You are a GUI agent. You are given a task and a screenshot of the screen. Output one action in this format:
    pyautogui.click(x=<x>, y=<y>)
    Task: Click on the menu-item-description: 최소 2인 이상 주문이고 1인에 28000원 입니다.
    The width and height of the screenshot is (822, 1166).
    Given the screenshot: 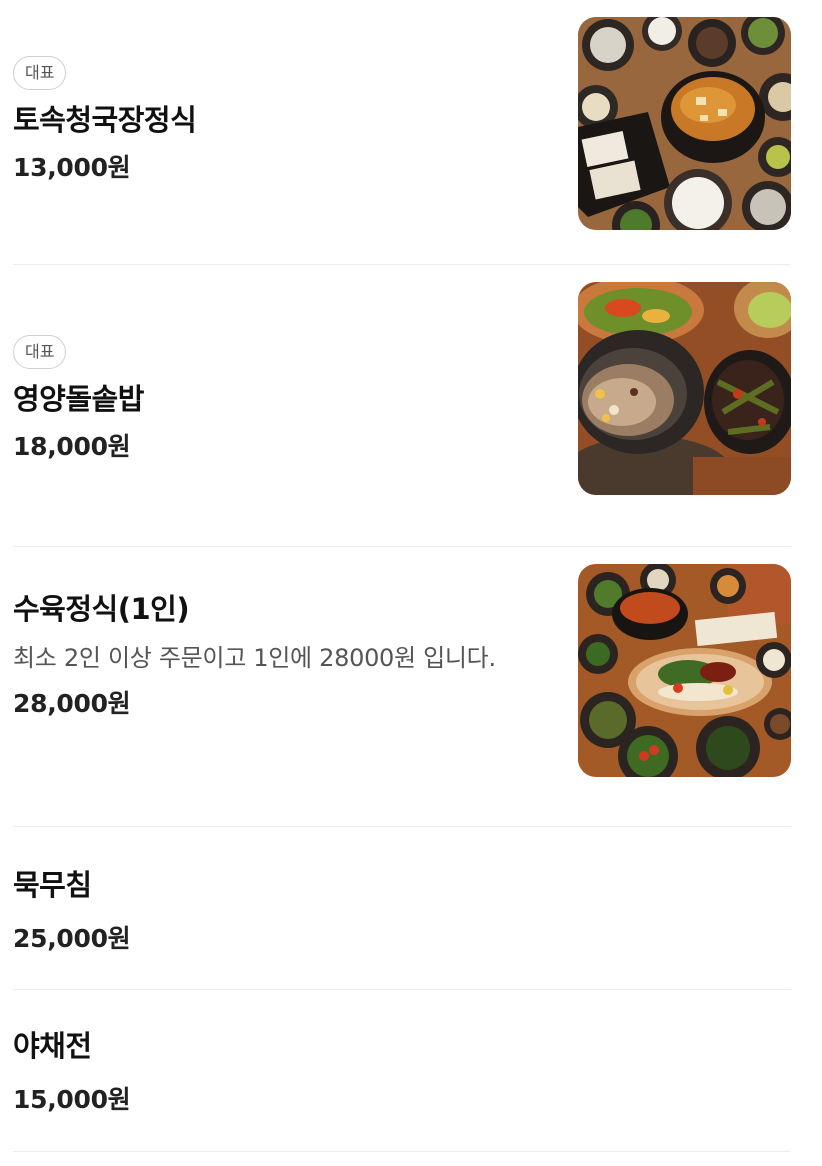 What is the action you would take?
    pyautogui.click(x=254, y=658)
    